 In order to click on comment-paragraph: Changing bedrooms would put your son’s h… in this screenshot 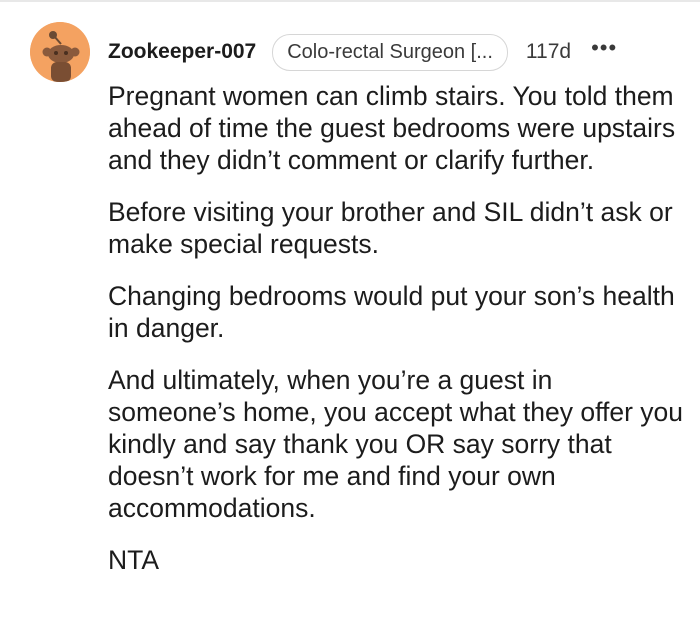, I will do `click(391, 312)`.